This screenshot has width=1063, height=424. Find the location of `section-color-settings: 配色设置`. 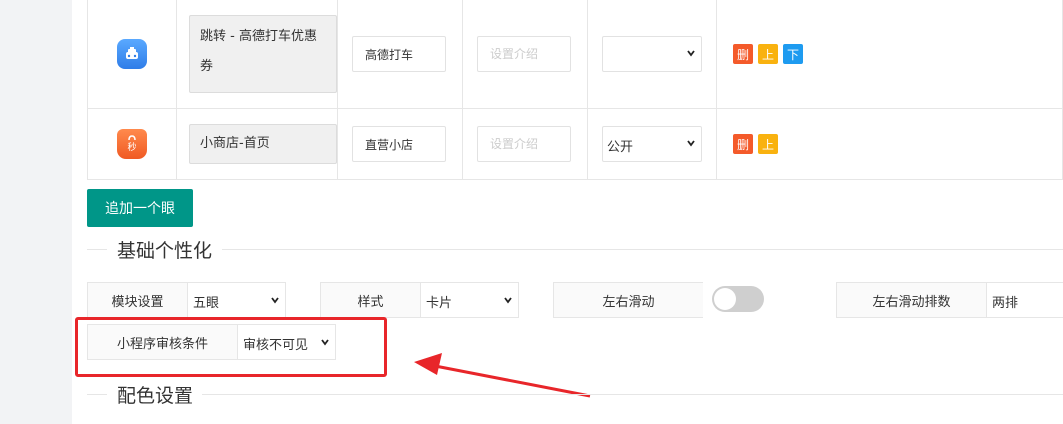

section-color-settings: 配色设置 is located at coordinates (575, 395).